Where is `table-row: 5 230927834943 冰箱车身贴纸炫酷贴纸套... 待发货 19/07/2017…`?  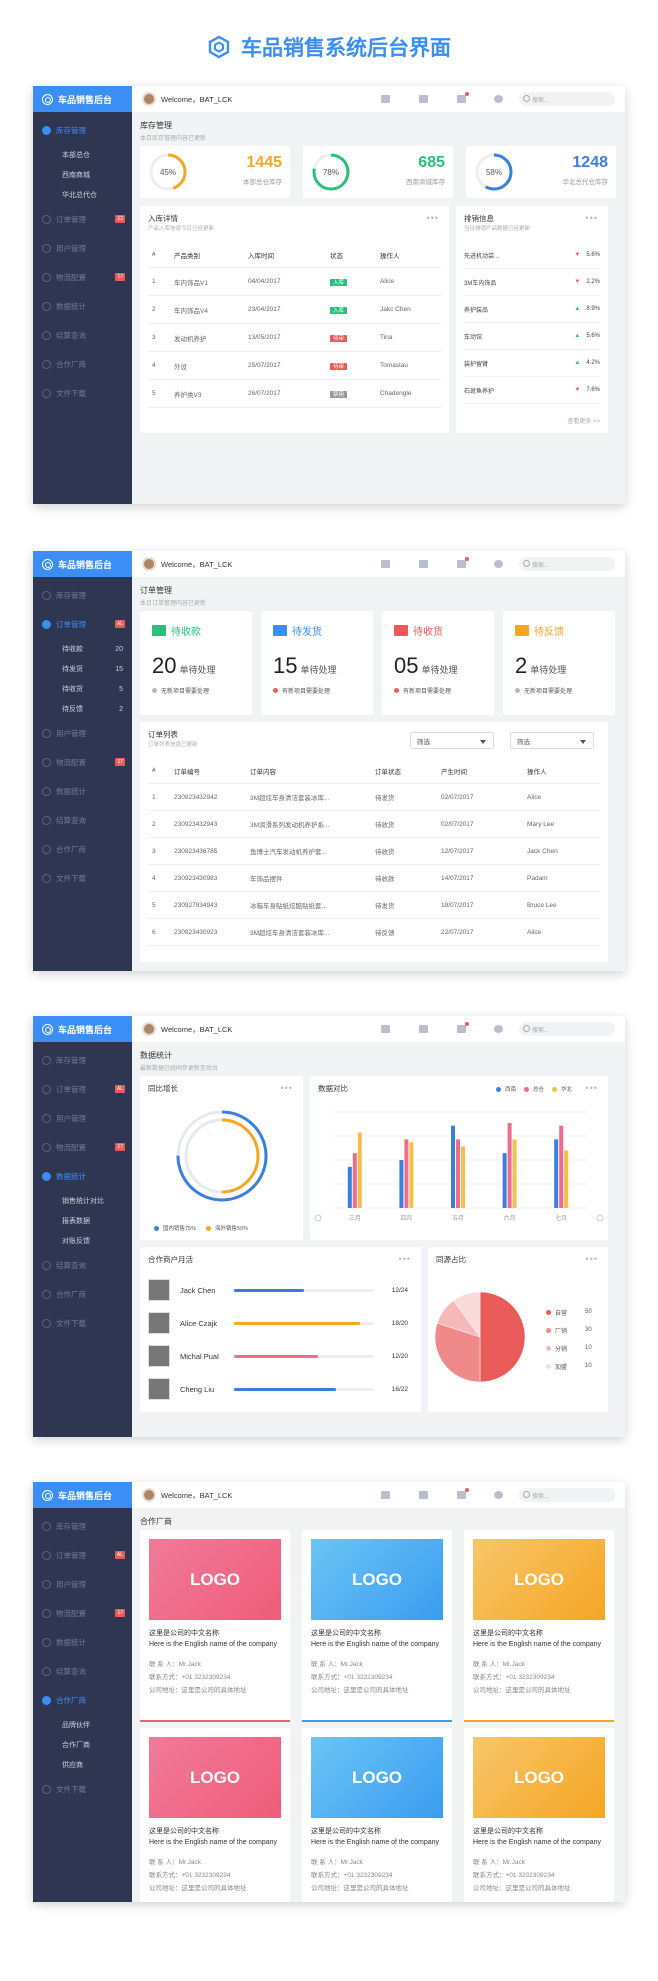
table-row: 5 230927834943 冰箱车身贴纸炫酷贴纸套... 待发货 19/07/2017… is located at coordinates (374, 905).